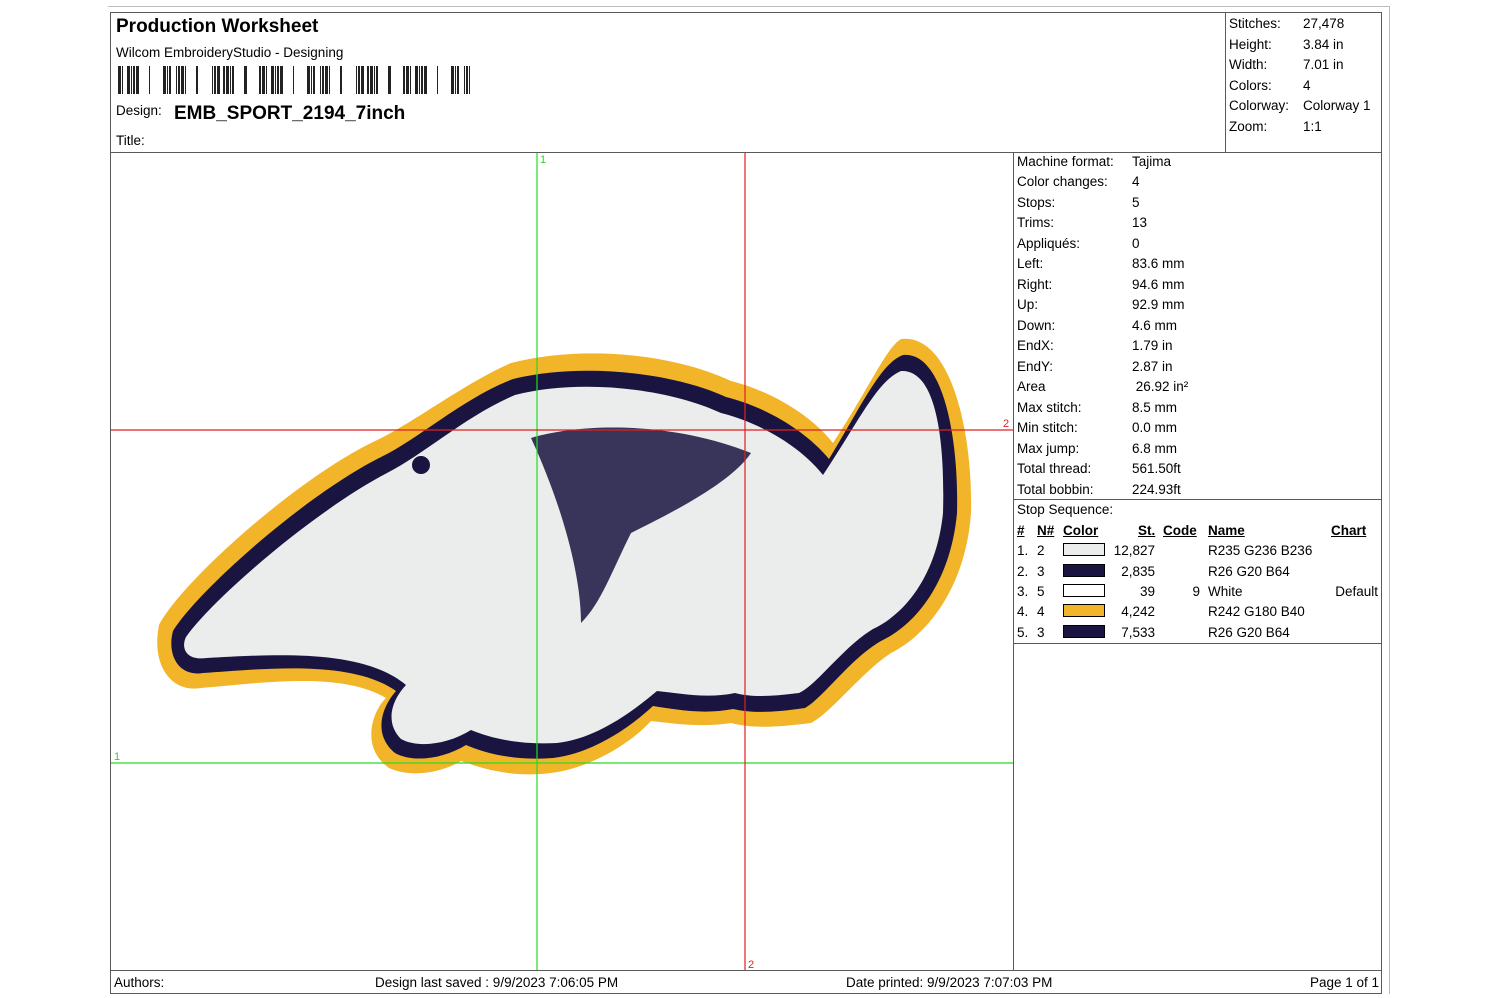 The width and height of the screenshot is (1500, 998). Describe the element at coordinates (1023, 550) in the screenshot. I see `row-index: 1.` at that location.